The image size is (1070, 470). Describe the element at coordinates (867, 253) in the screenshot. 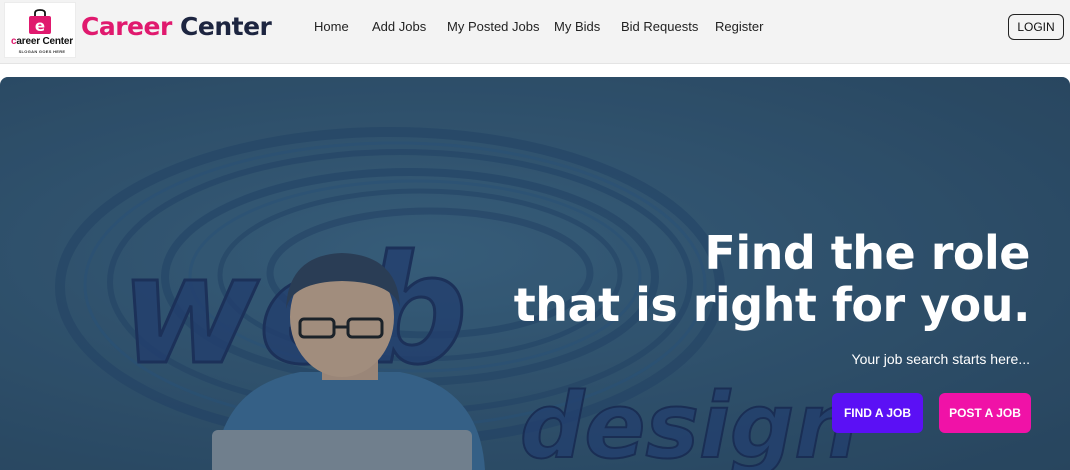

I see `hero-title-line1: Find the role` at that location.